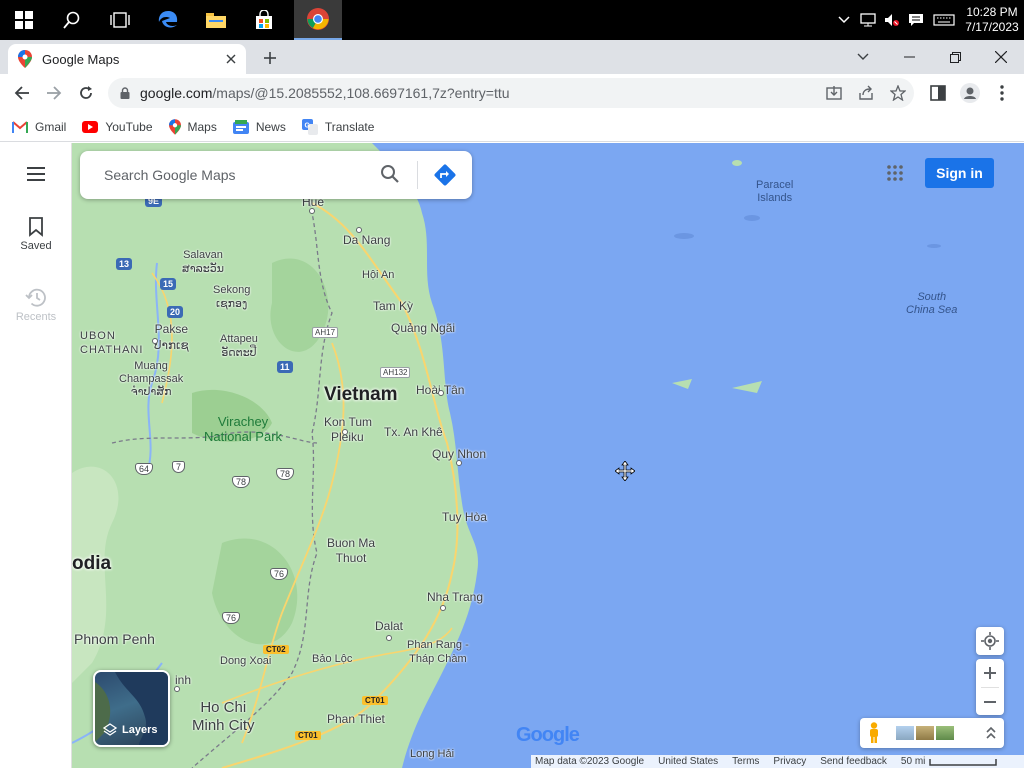 Image resolution: width=1024 pixels, height=768 pixels. Describe the element at coordinates (868, 20) in the screenshot. I see `network-icon` at that location.